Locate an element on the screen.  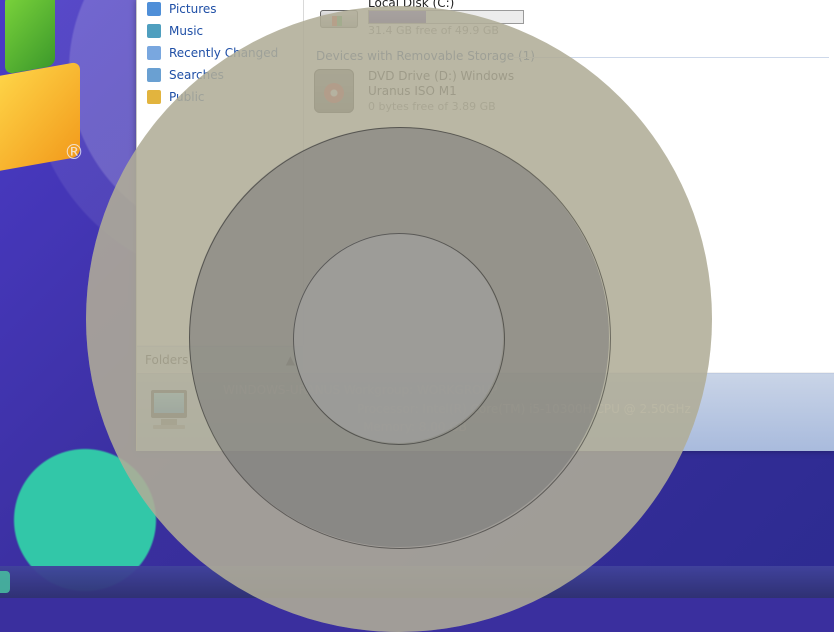
folders-toggle: Folders ▲ is located at coordinates (220, 359).